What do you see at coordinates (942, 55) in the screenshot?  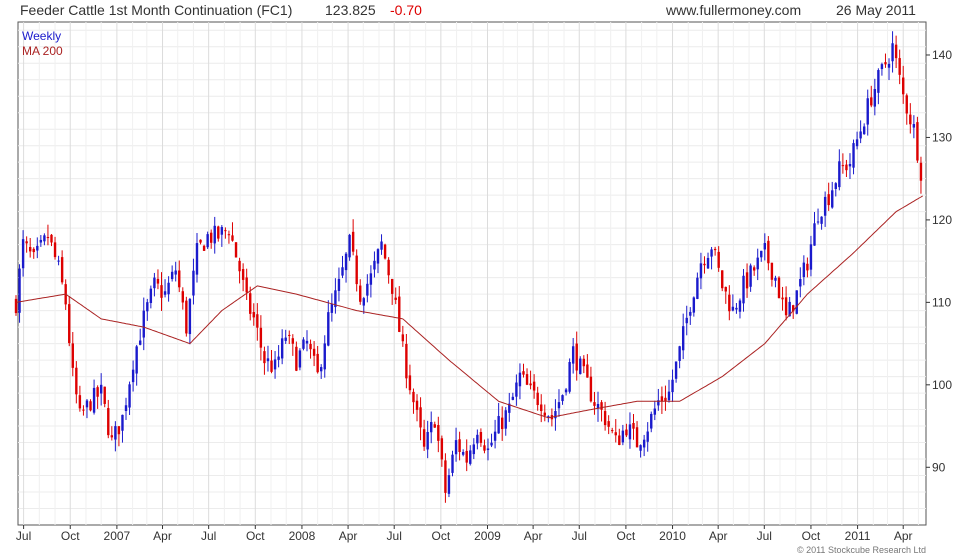 I see `y-tick-label: 140` at bounding box center [942, 55].